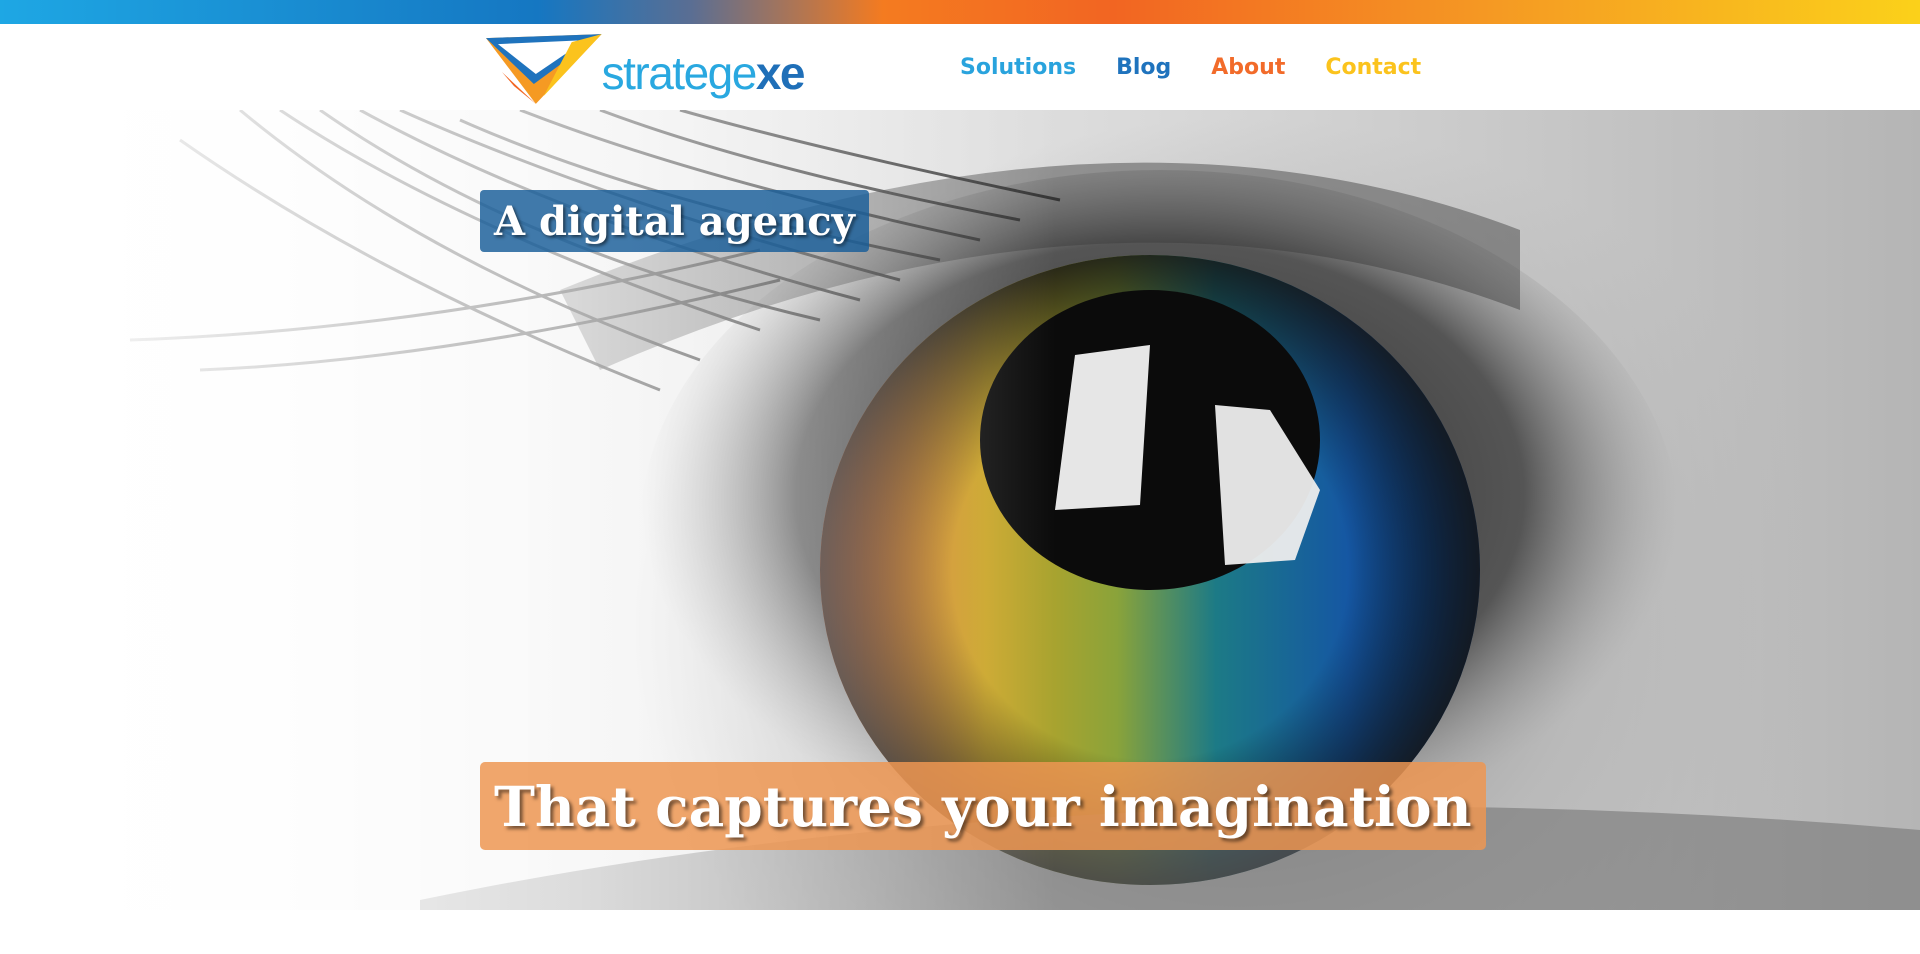 This screenshot has height=954, width=1920. I want to click on page-bottom-space, so click(960, 932).